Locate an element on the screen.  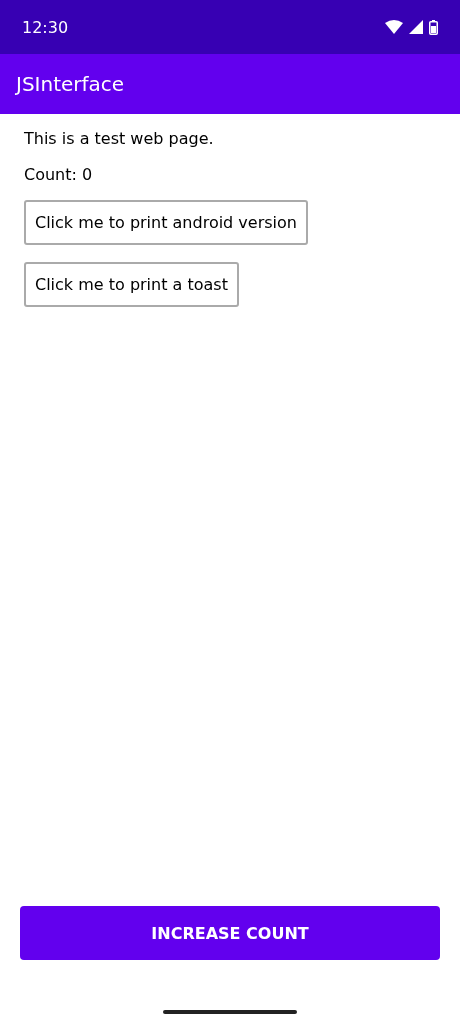
battery-icon is located at coordinates (433, 27).